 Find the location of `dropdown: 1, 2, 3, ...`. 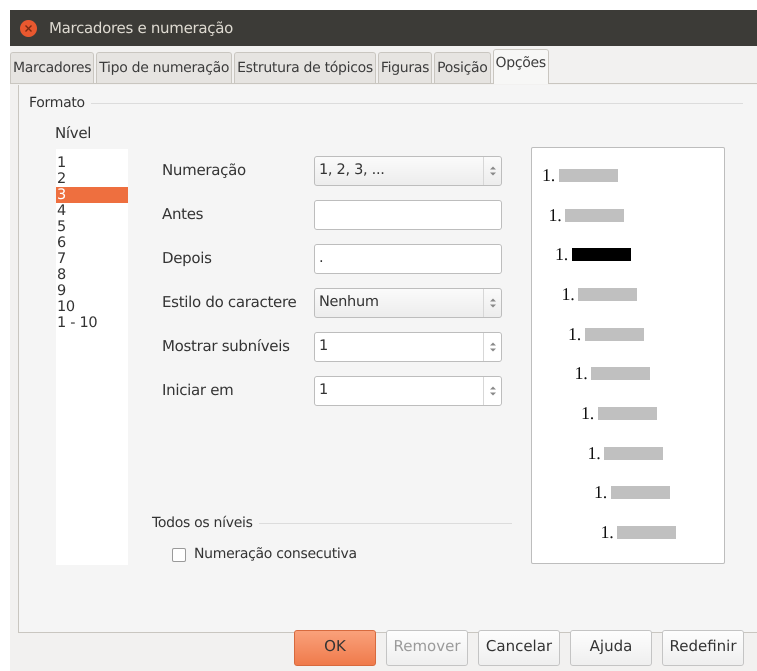

dropdown: 1, 2, 3, ... is located at coordinates (408, 171).